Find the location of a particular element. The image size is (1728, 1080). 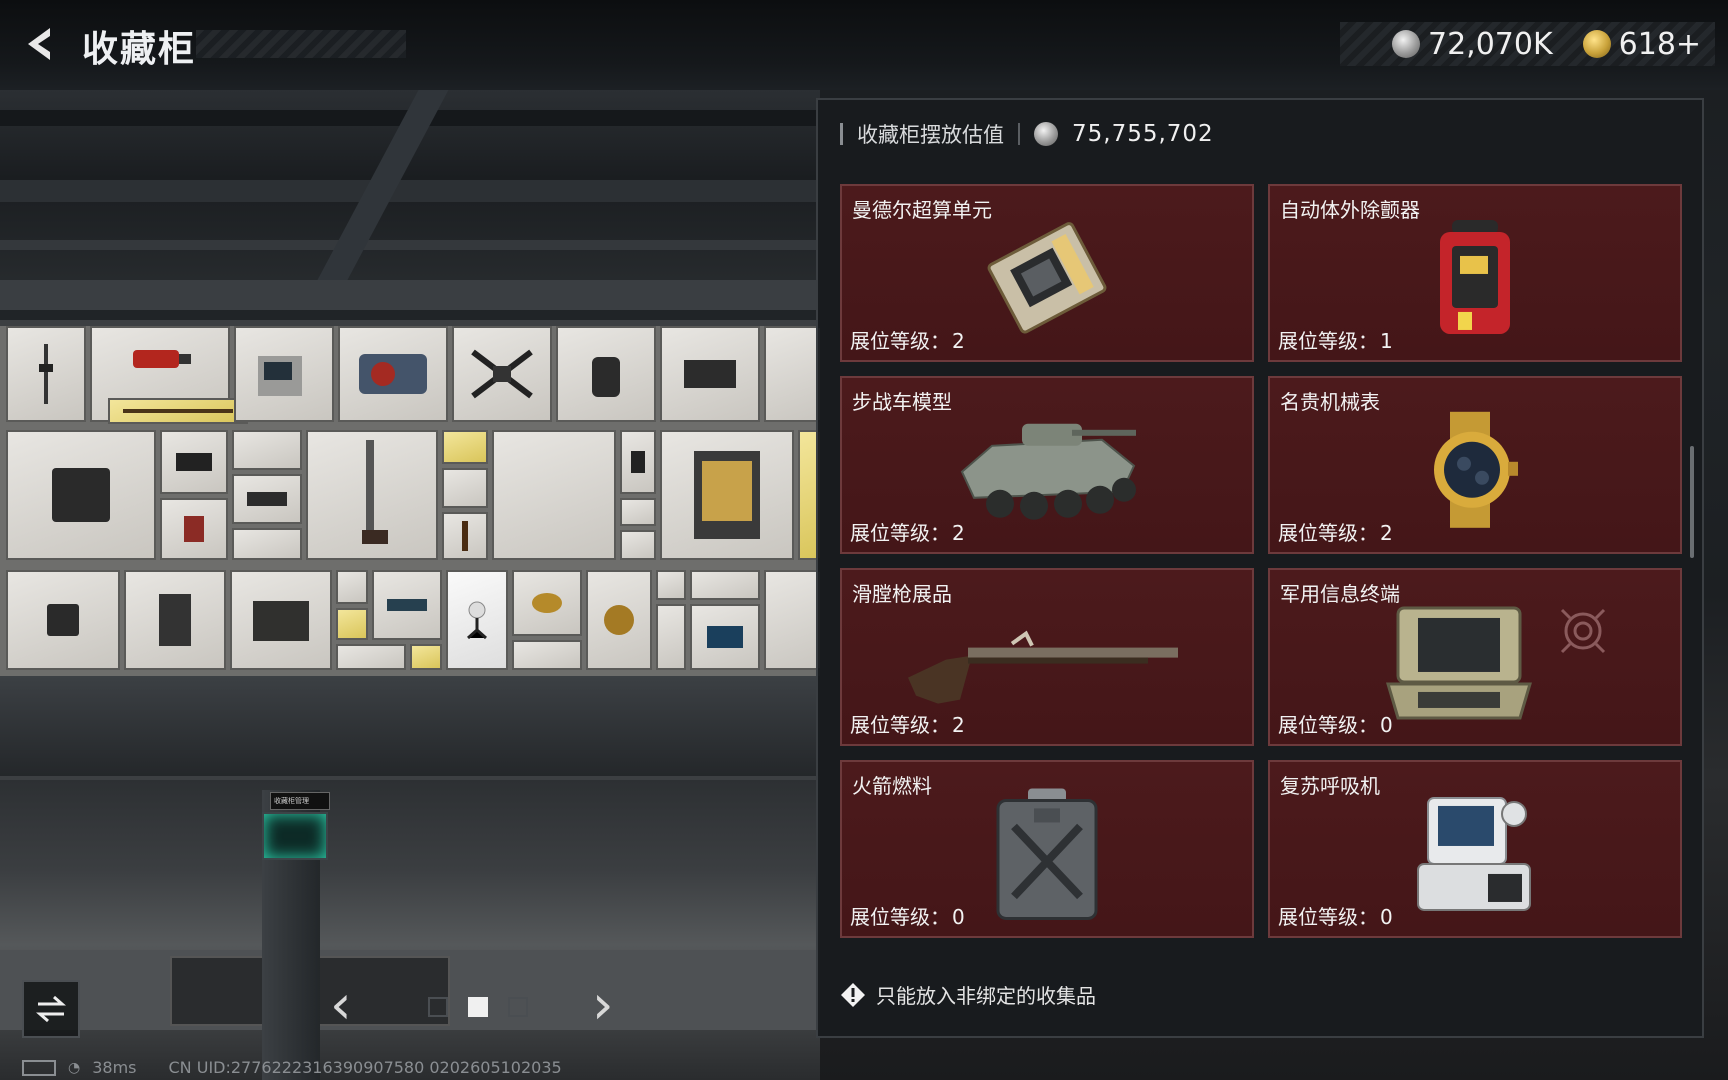

header-separator is located at coordinates (1019, 134).